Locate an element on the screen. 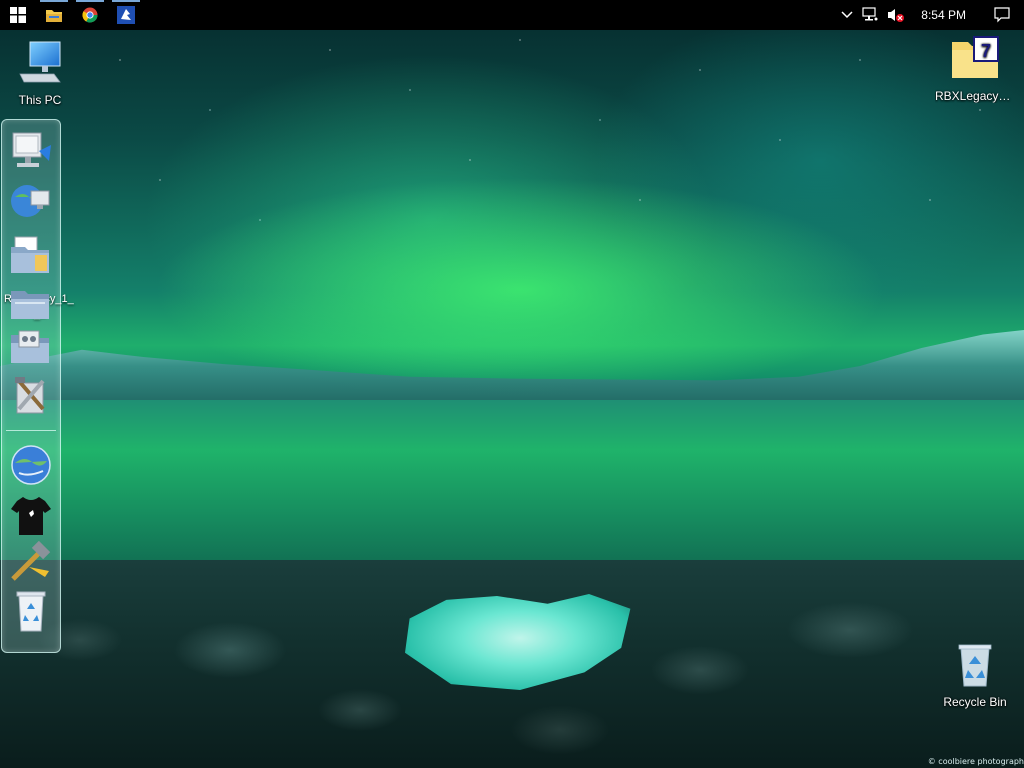 The image size is (1024, 768). tools-icon is located at coordinates (30, 395).